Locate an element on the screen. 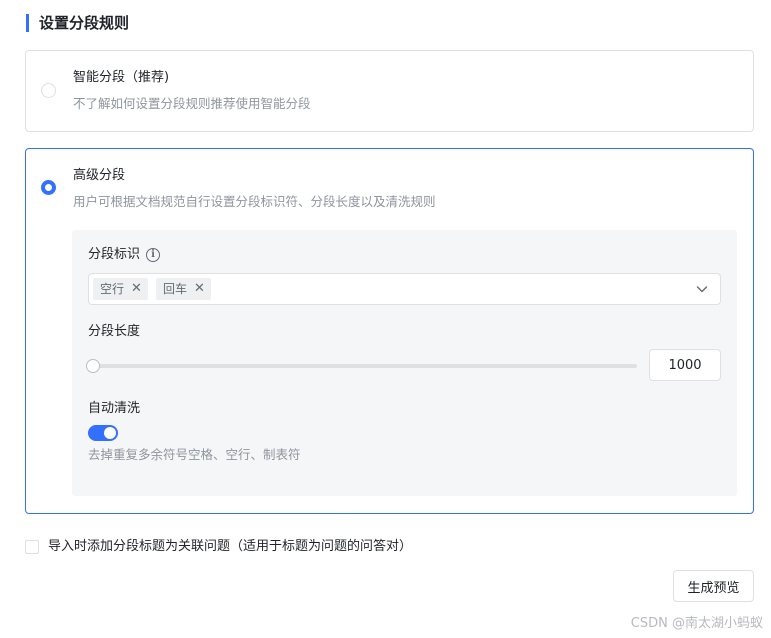 The image size is (771, 638). auto-clean-description: 去掉重复多余符号空格、空行、制表符 is located at coordinates (194, 454).